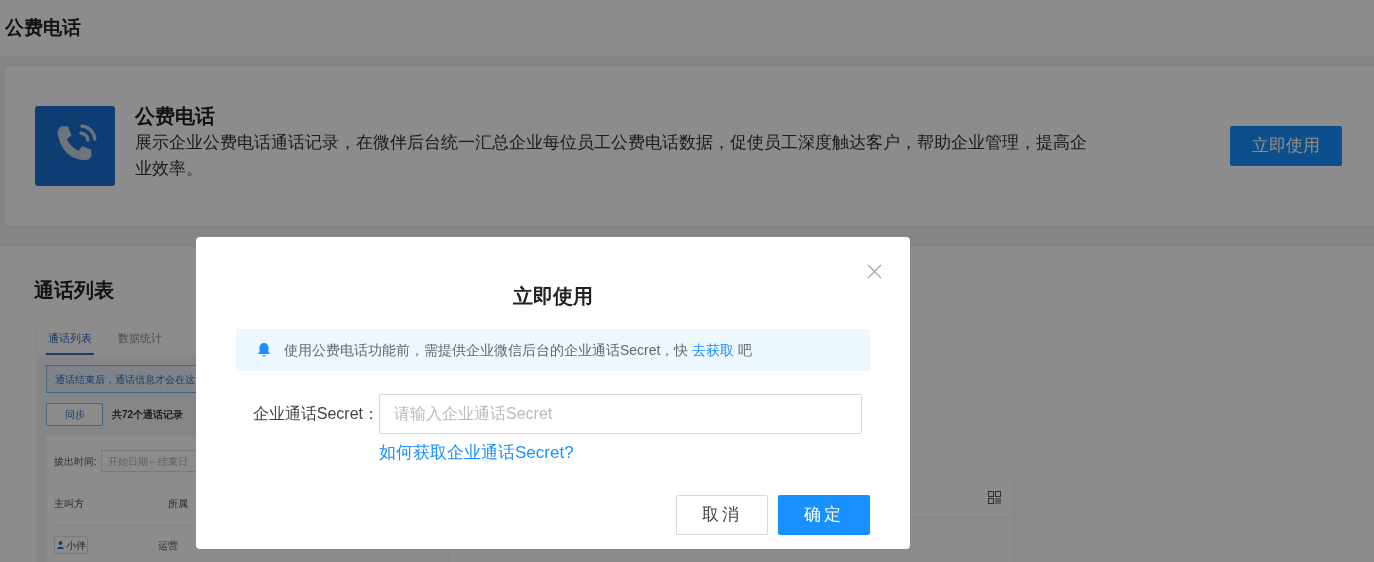 Image resolution: width=1374 pixels, height=562 pixels. What do you see at coordinates (620, 414) in the screenshot?
I see `secret-input-field: 请输入企业通话Secret` at bounding box center [620, 414].